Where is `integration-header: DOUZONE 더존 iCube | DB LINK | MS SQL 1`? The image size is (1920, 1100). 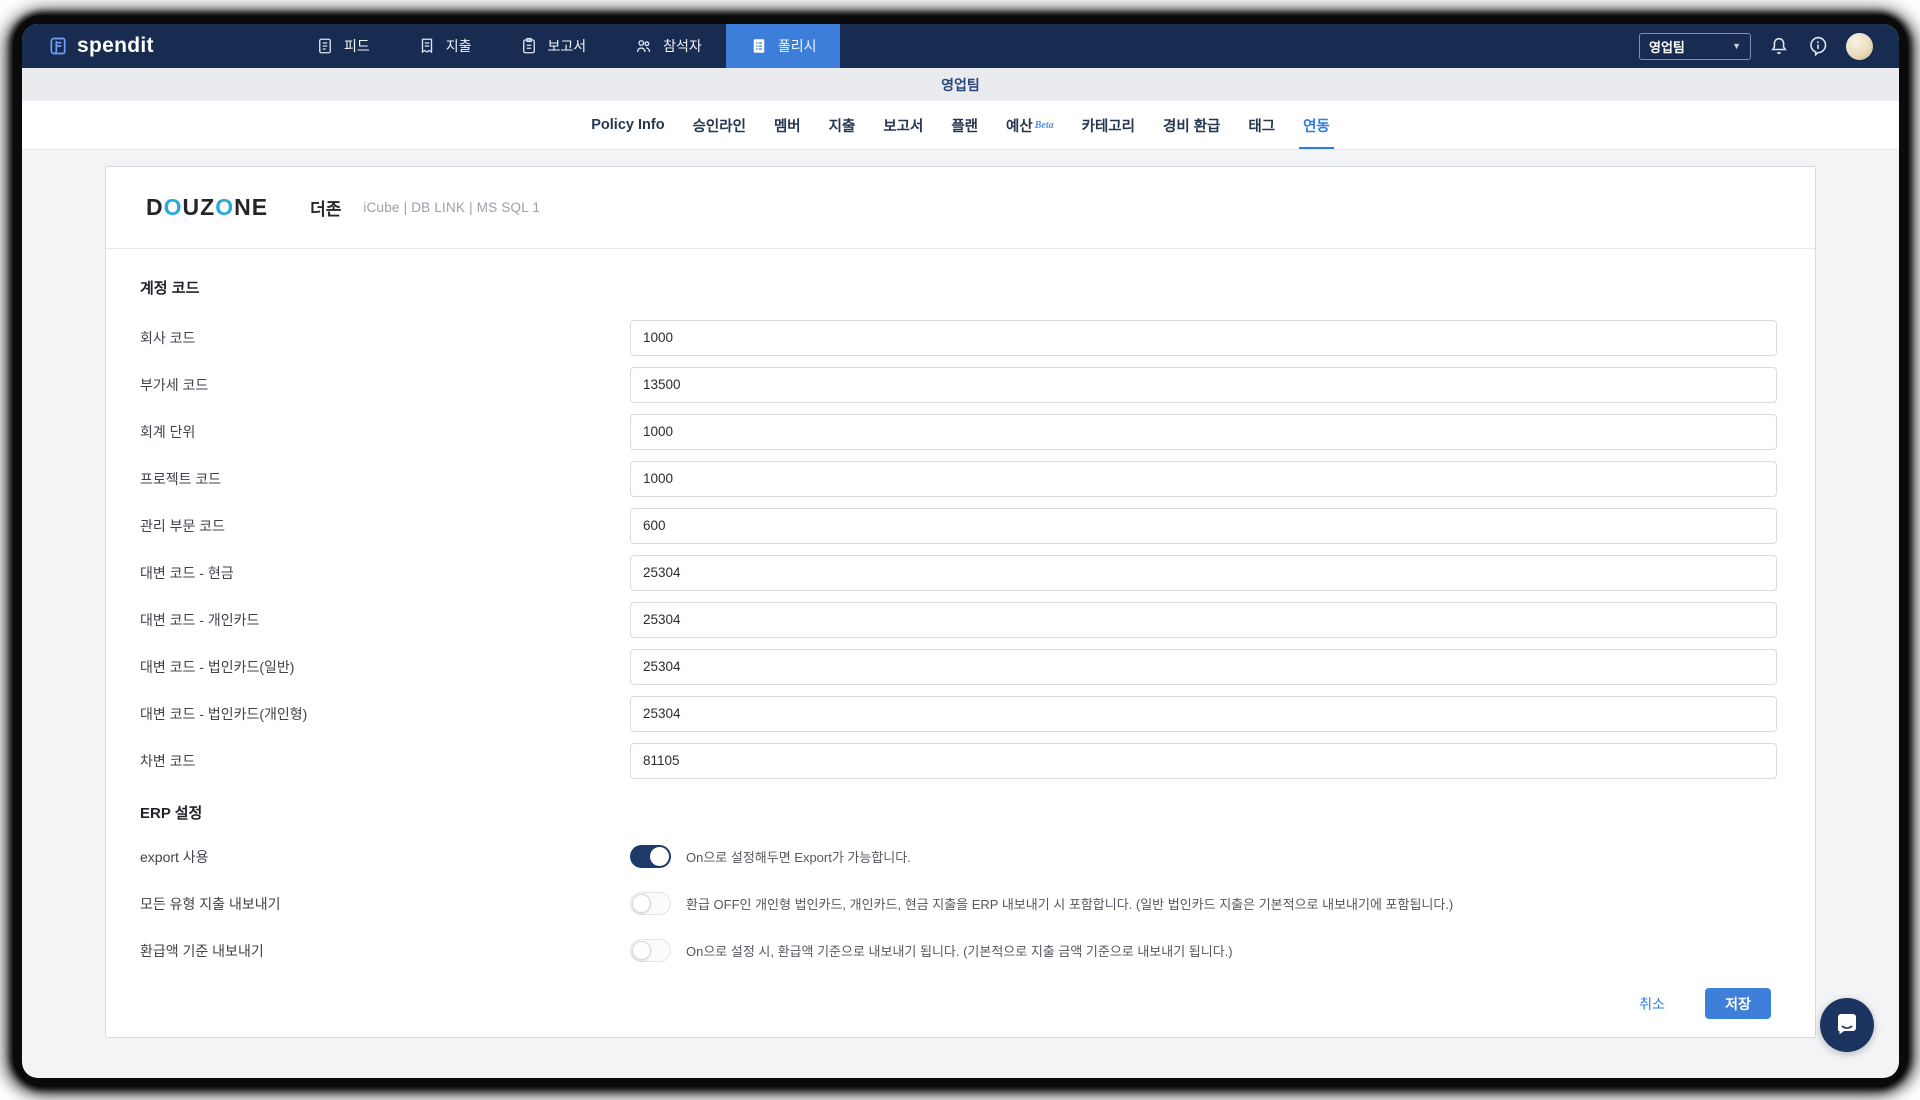 integration-header: DOUZONE 더존 iCube | DB LINK | MS SQL 1 is located at coordinates (960, 208).